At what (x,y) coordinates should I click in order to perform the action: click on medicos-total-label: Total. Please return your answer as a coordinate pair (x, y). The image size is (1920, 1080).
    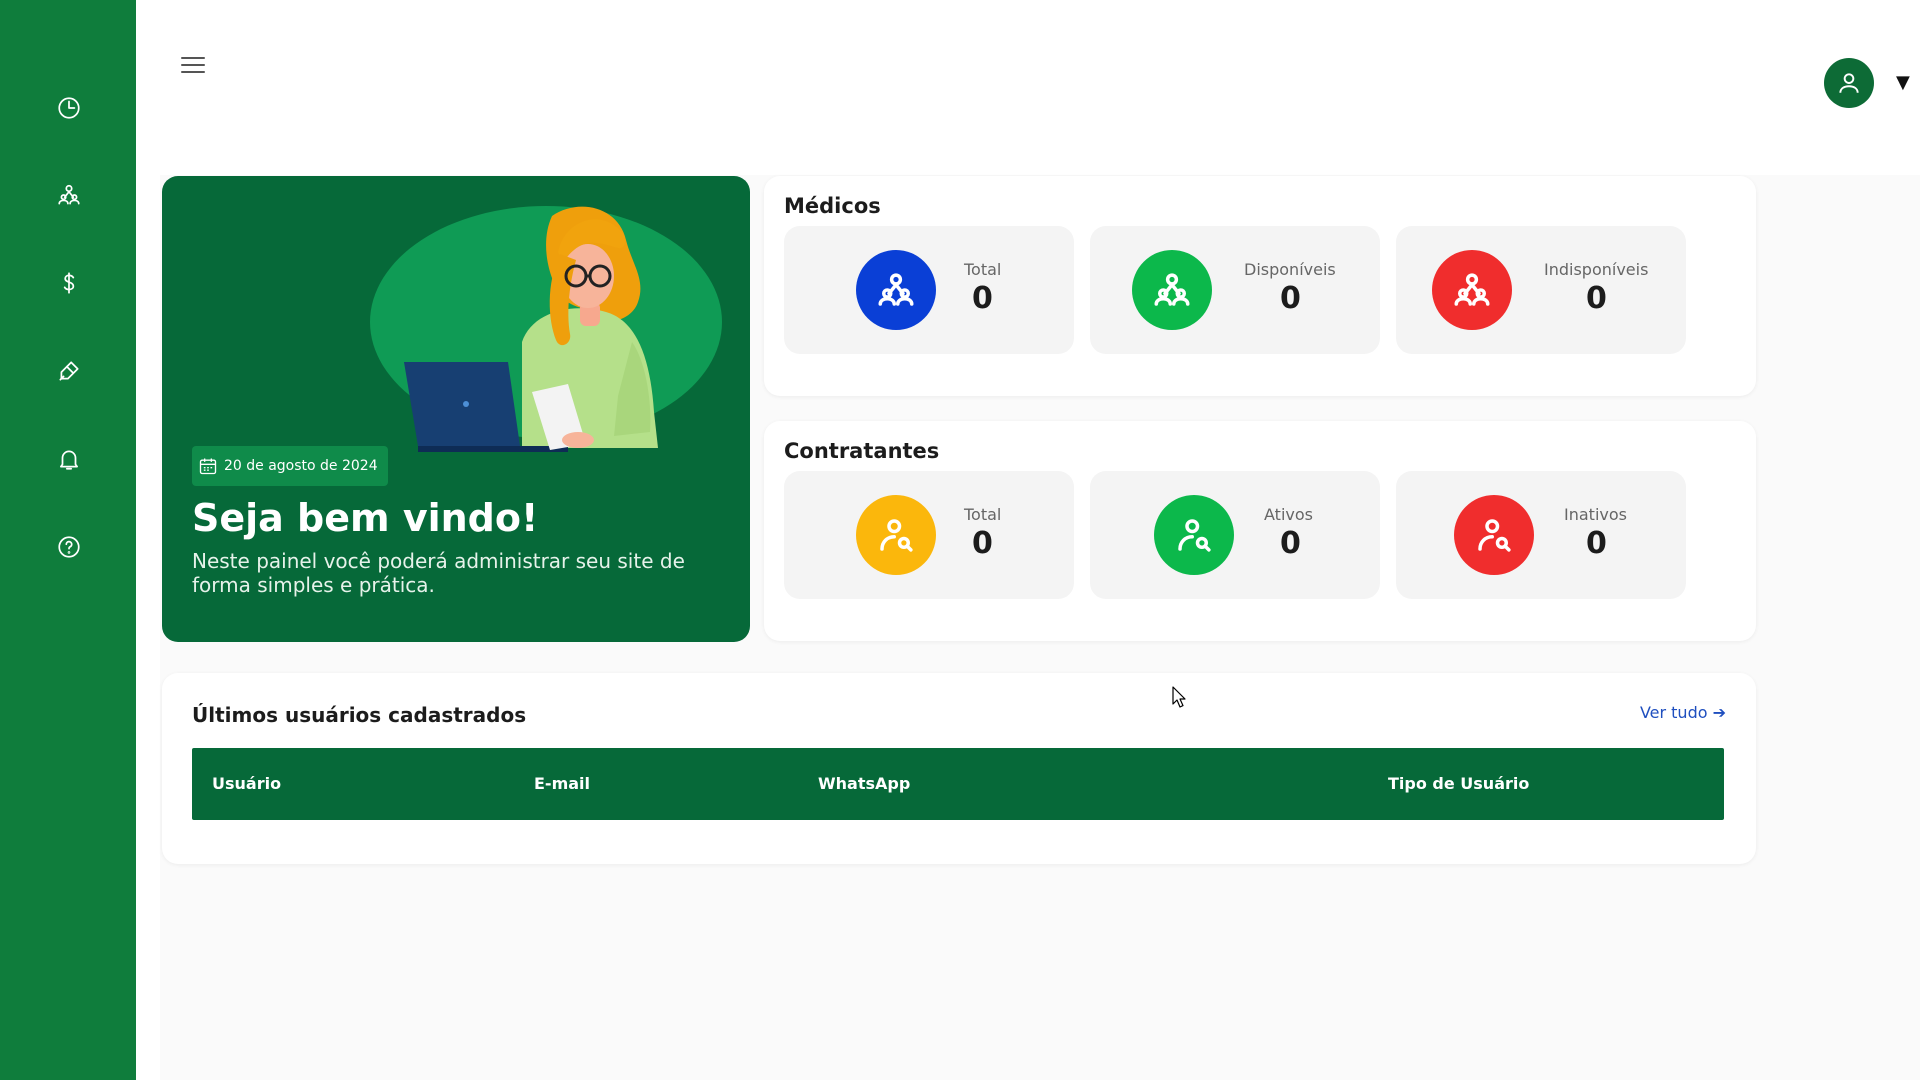
    Looking at the image, I should click on (983, 269).